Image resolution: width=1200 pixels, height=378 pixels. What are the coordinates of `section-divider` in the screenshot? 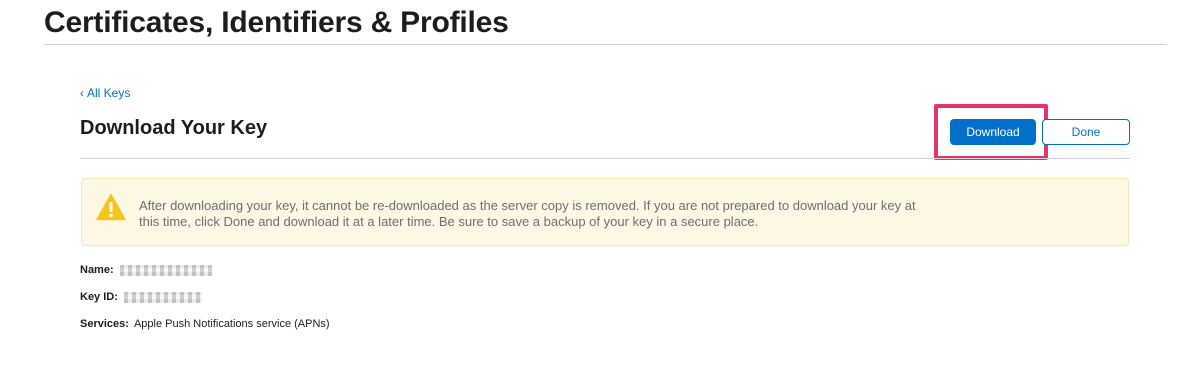 It's located at (605, 158).